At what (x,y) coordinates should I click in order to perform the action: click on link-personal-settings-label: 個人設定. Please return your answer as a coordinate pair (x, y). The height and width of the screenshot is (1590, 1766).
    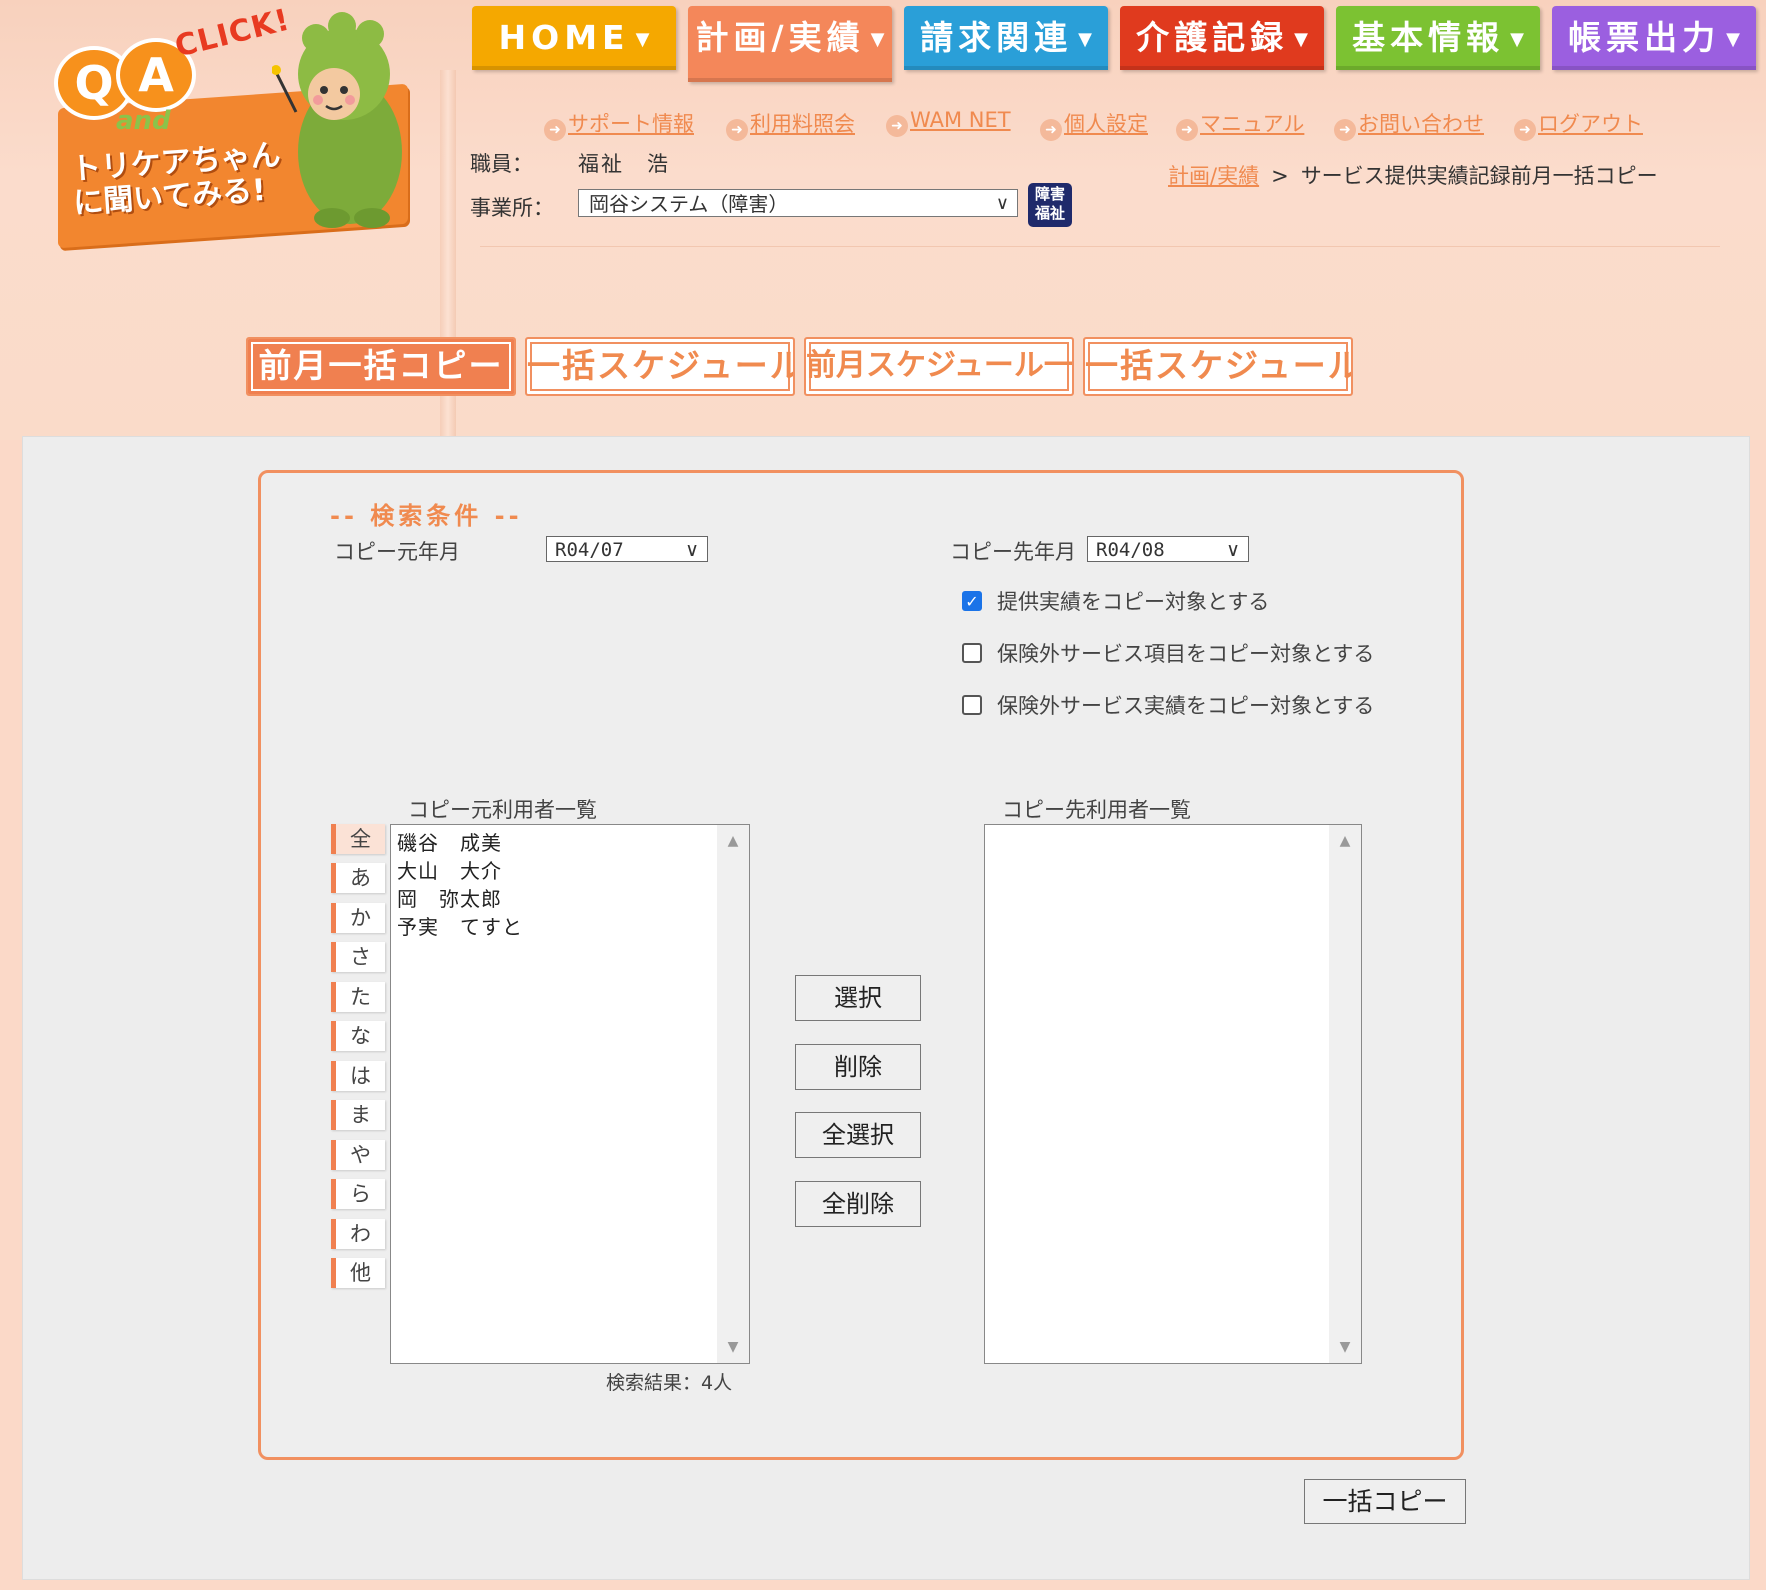
    Looking at the image, I should click on (1106, 124).